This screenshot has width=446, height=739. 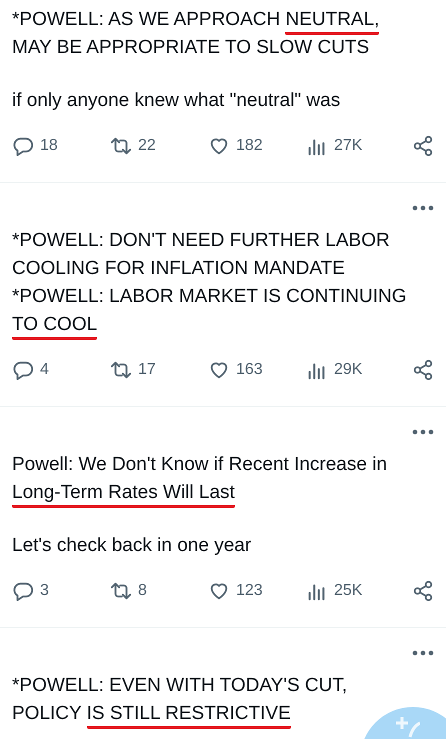 I want to click on like-button: 123, so click(x=257, y=591).